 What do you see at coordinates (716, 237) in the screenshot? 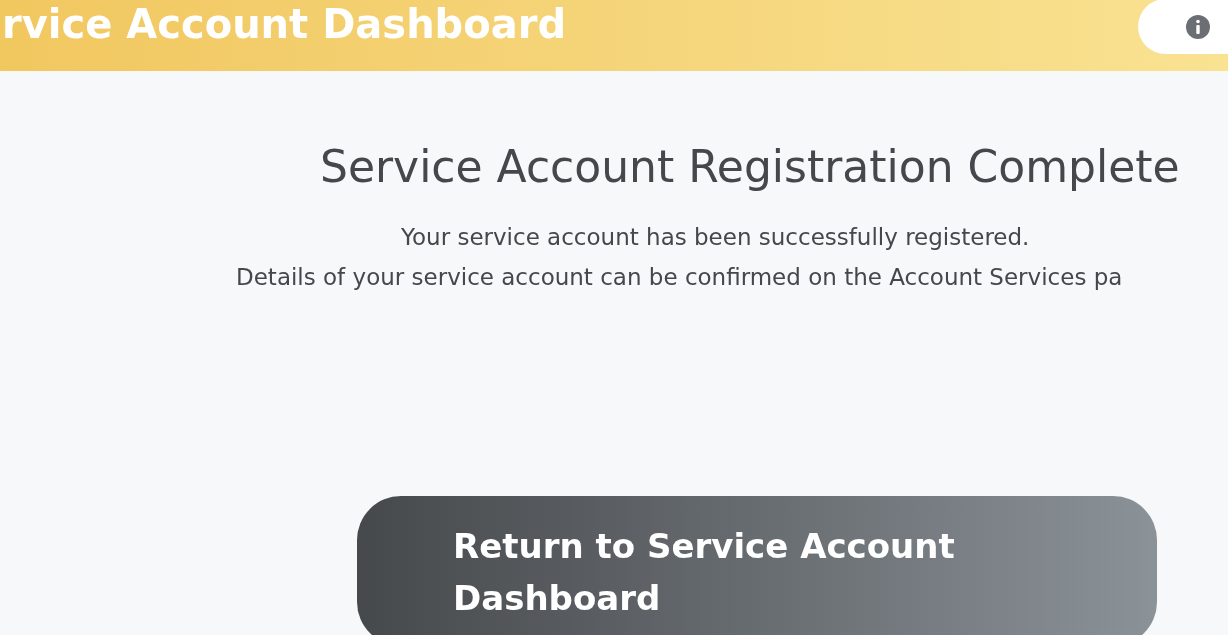
I see `confirmation-message: Your service account has been successfully registered.` at bounding box center [716, 237].